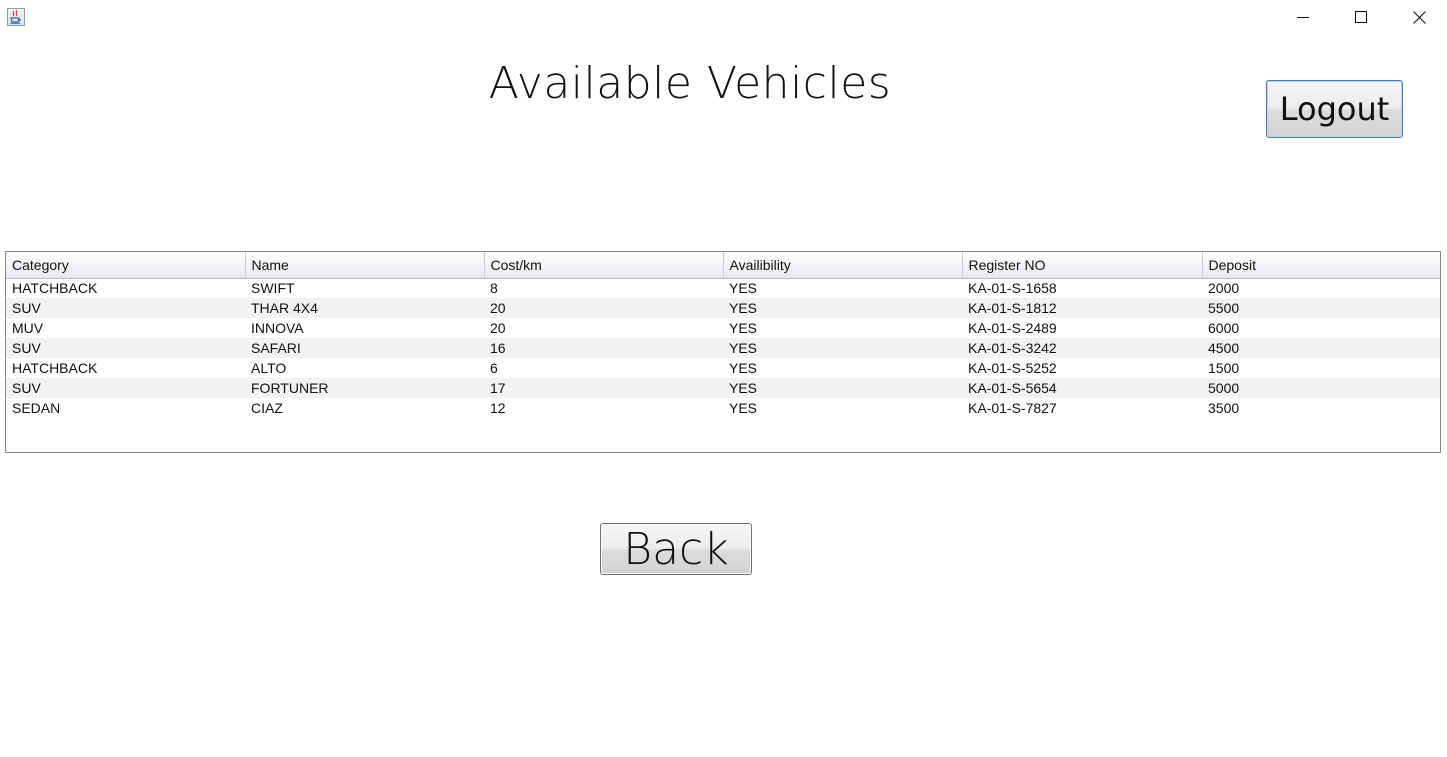  What do you see at coordinates (16, 17) in the screenshot?
I see `java-coffee-cup-icon` at bounding box center [16, 17].